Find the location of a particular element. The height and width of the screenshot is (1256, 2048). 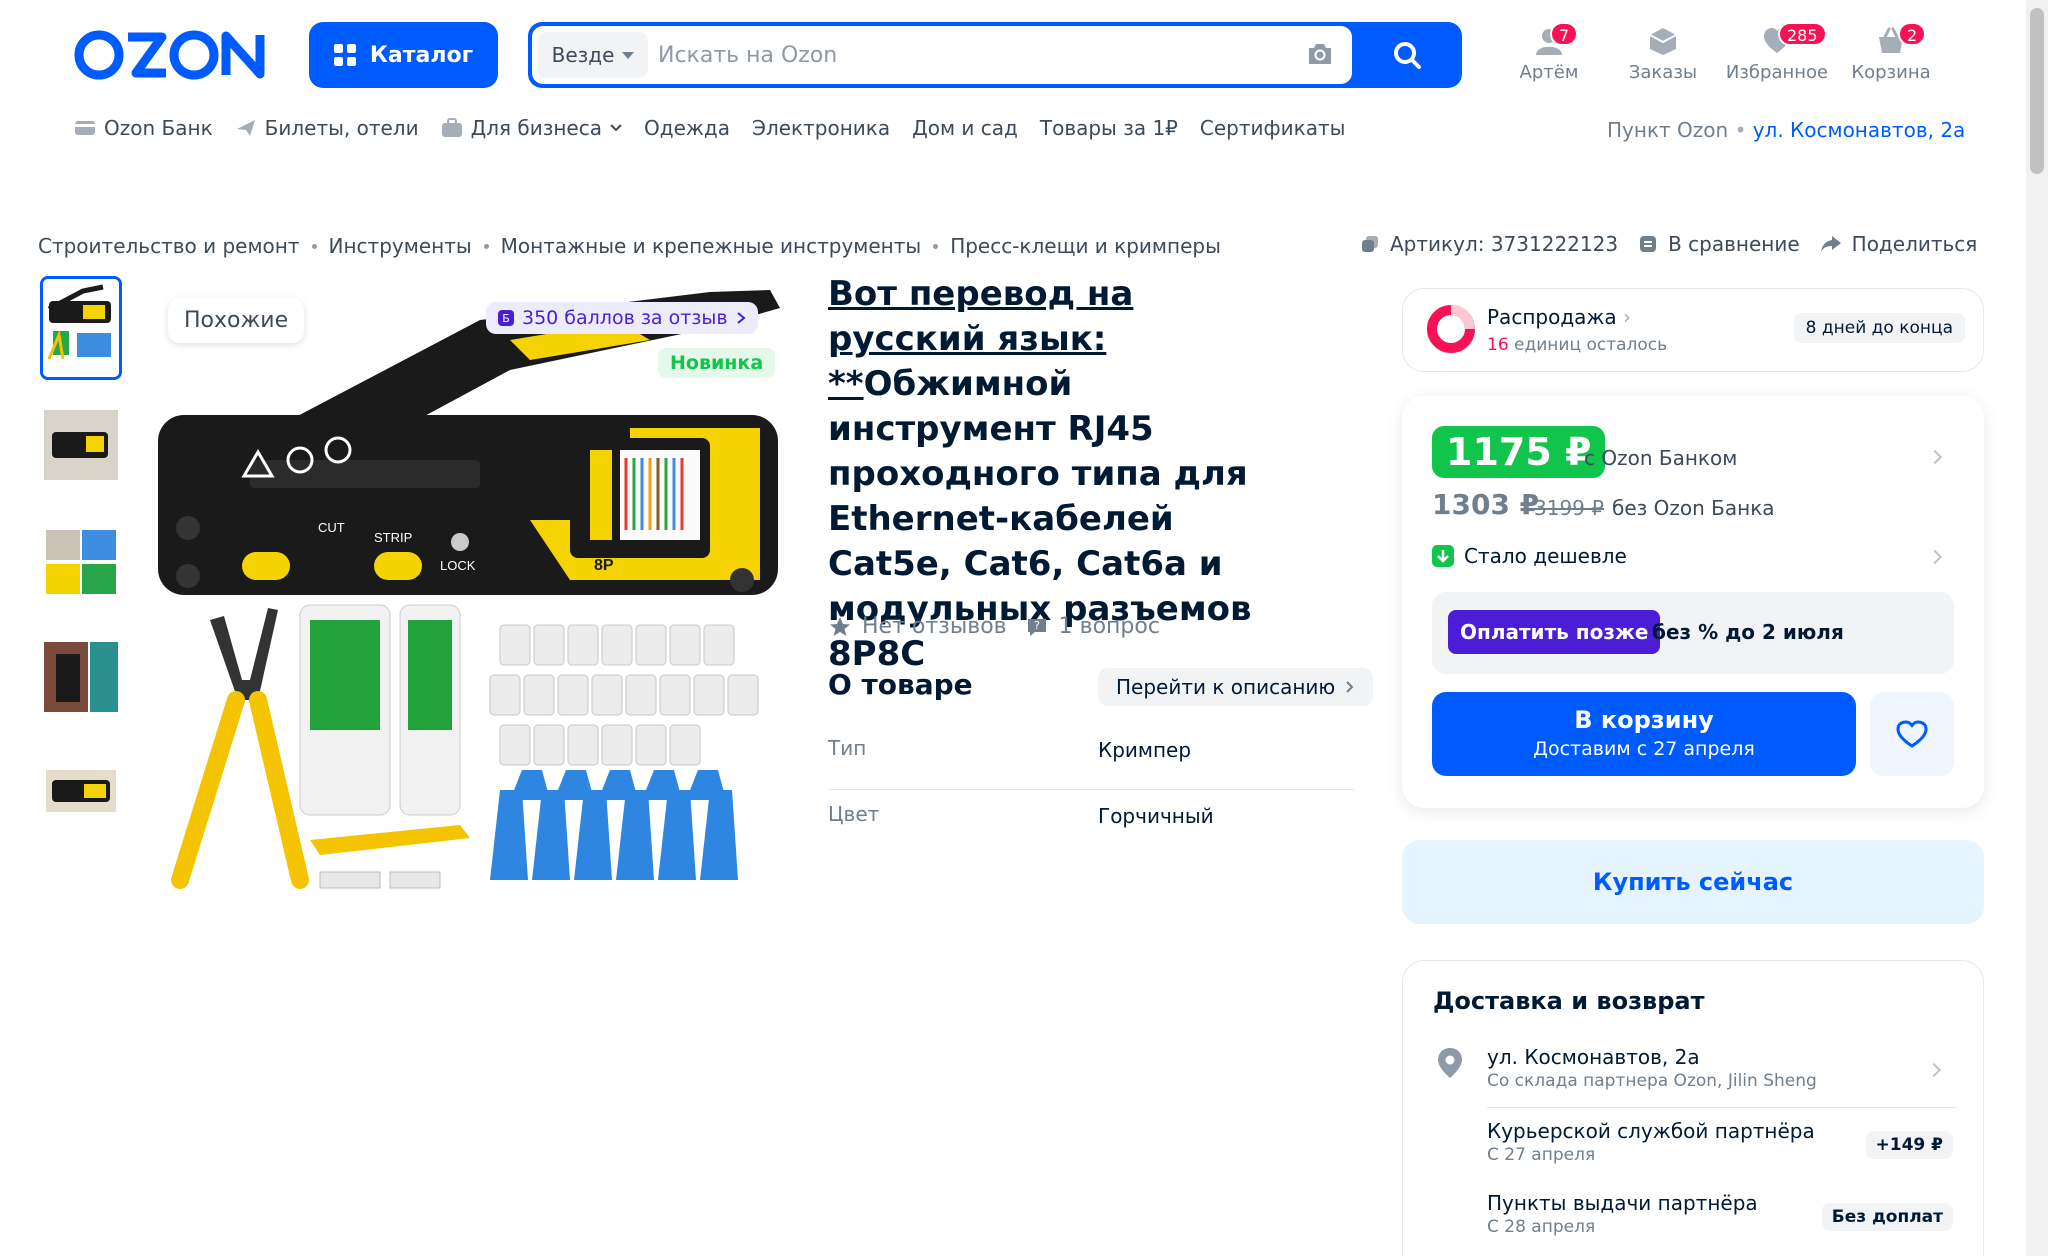

question-icon: ? is located at coordinates (1036, 627).